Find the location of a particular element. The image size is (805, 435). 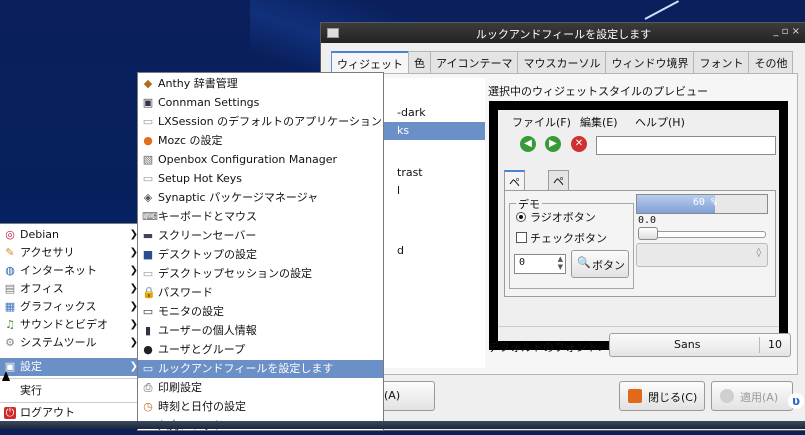

anthy-icon: ◆ is located at coordinates (148, 83).